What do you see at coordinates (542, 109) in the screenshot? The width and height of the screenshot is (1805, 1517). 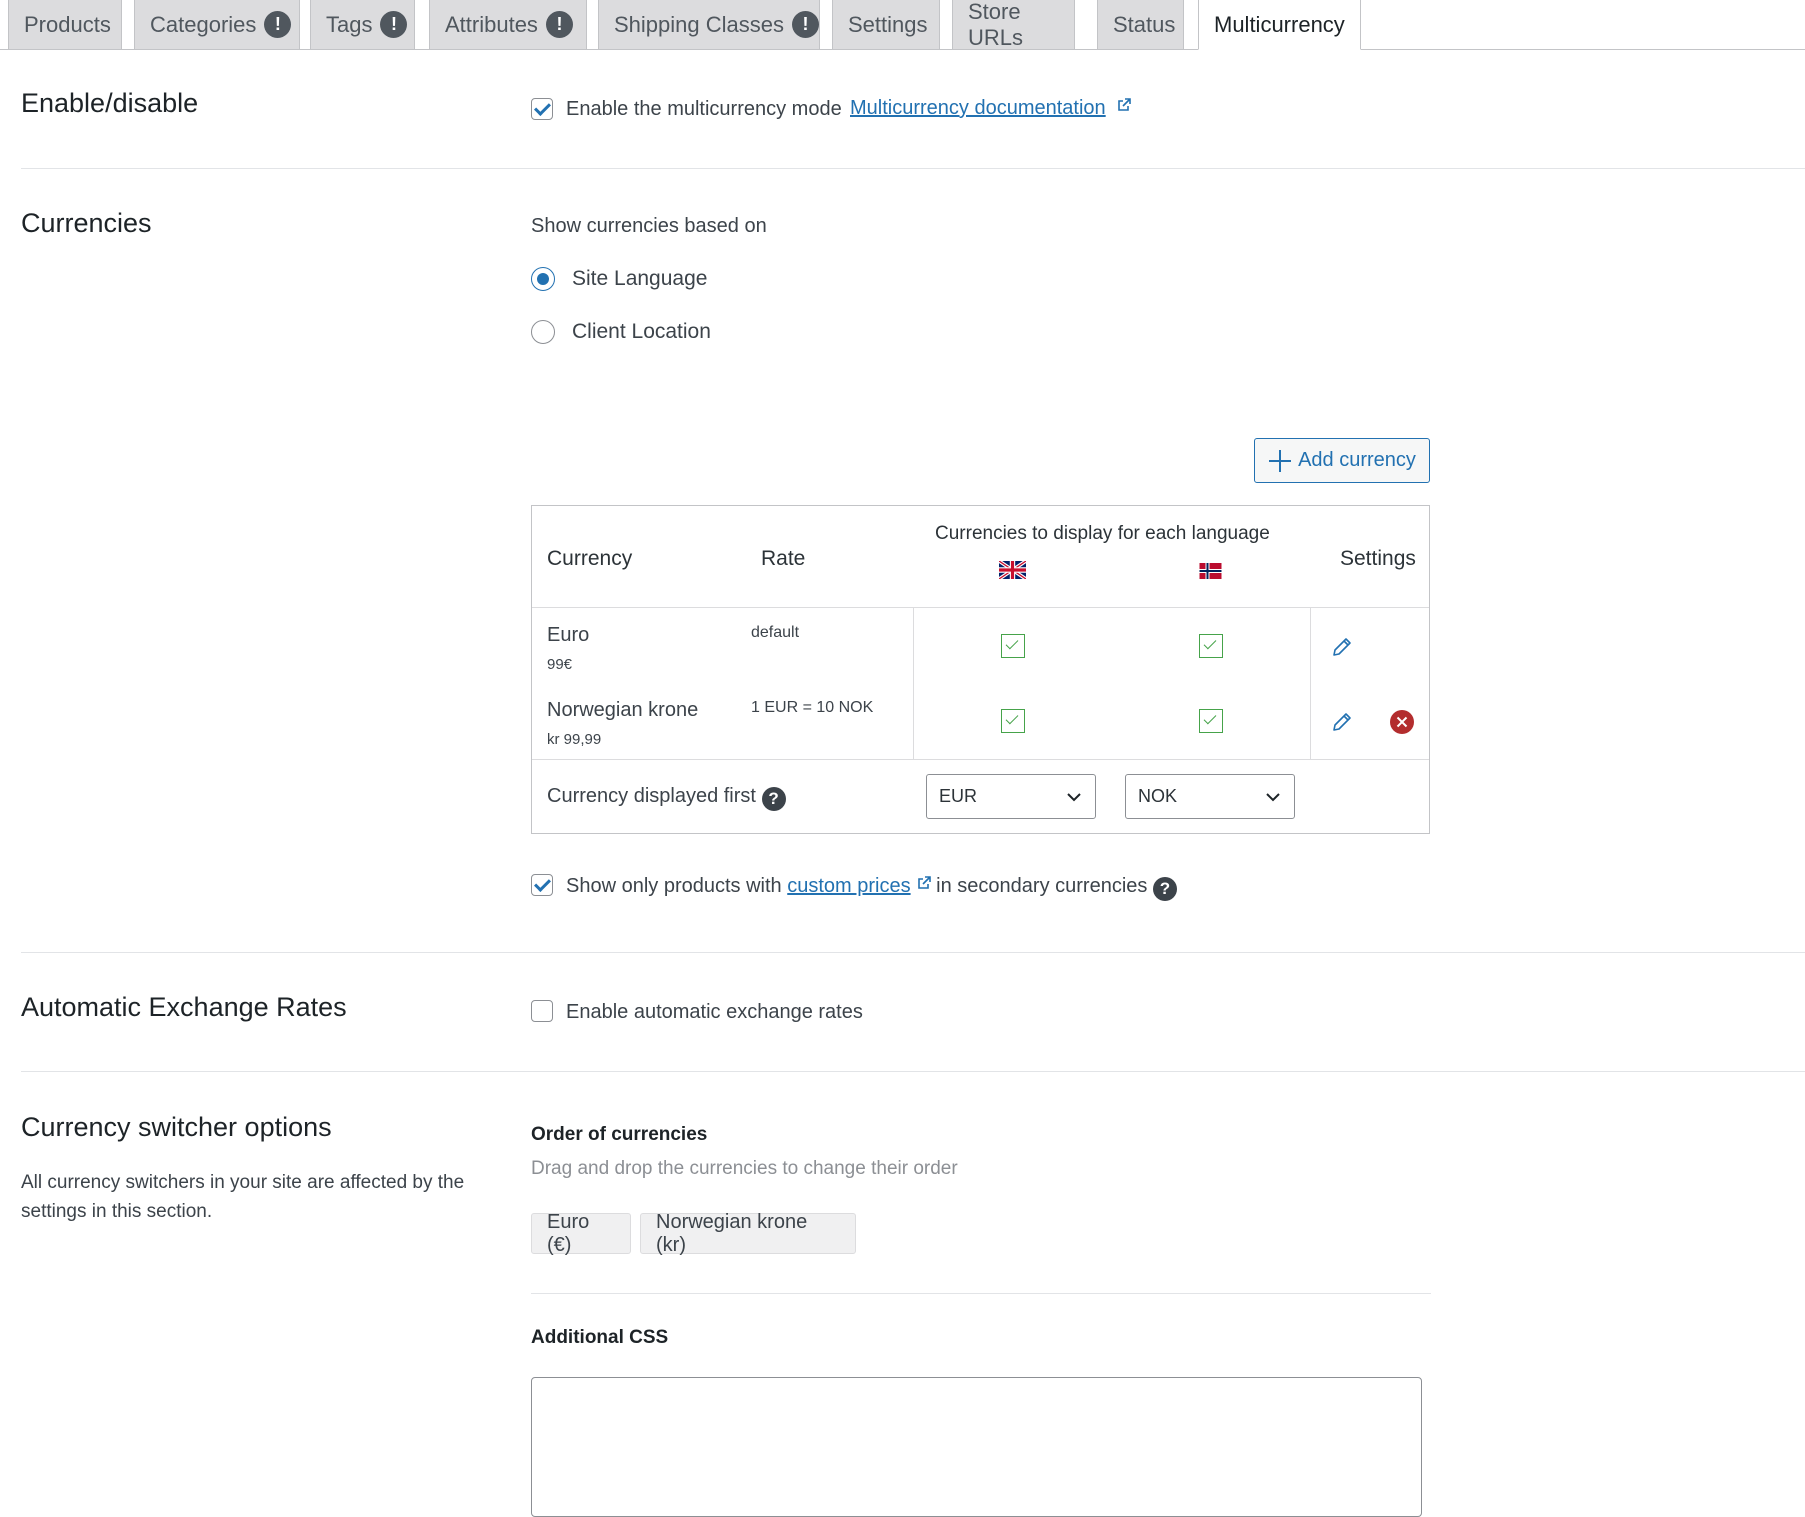 I see `enable-multicurrency-checkbox` at bounding box center [542, 109].